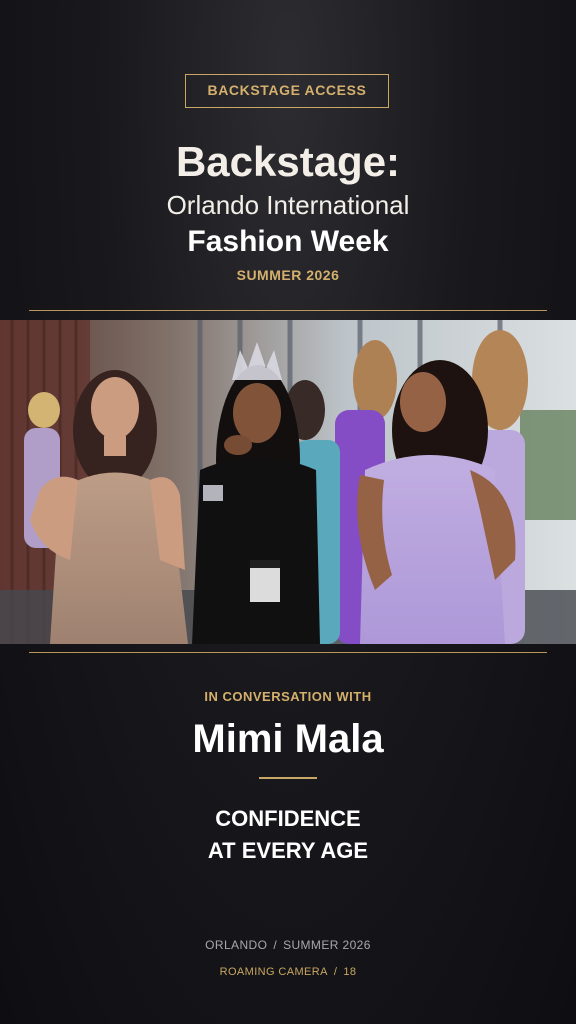 This screenshot has height=1024, width=576. Describe the element at coordinates (288, 850) in the screenshot. I see `topic-line-2: AT EVERY AGE` at that location.